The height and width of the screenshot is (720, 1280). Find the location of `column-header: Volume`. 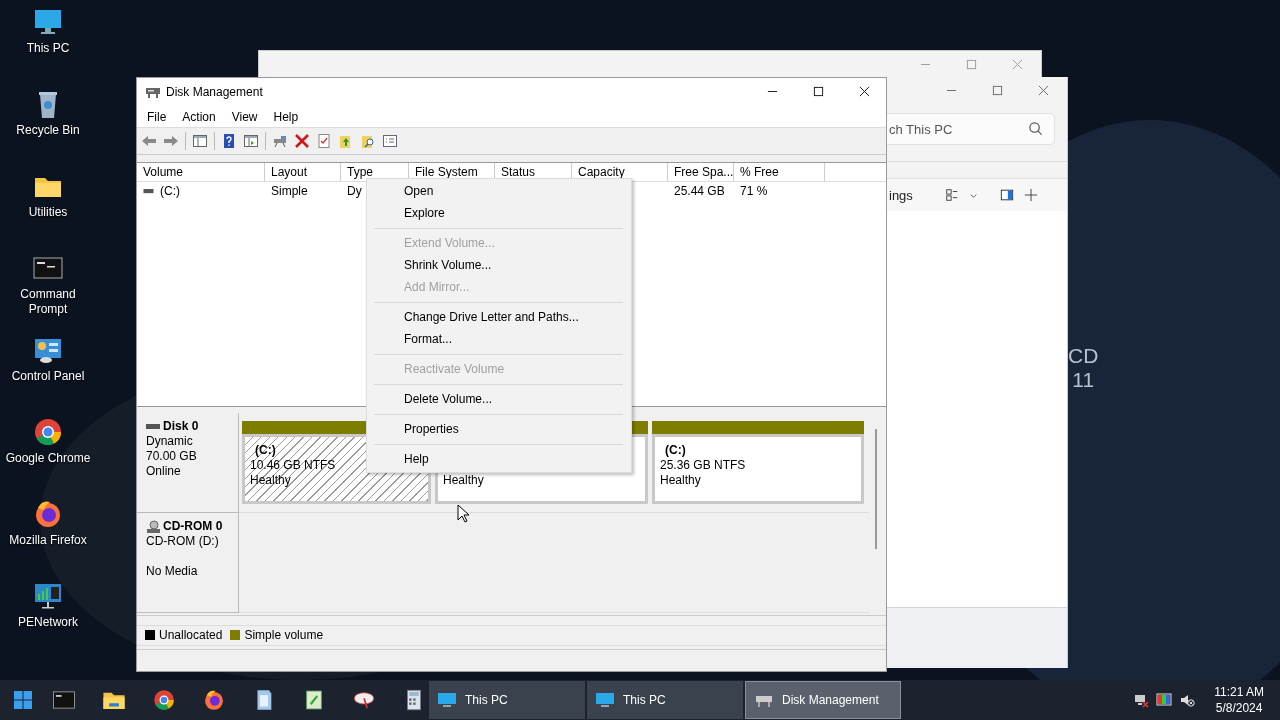

column-header: Volume is located at coordinates (201, 172).